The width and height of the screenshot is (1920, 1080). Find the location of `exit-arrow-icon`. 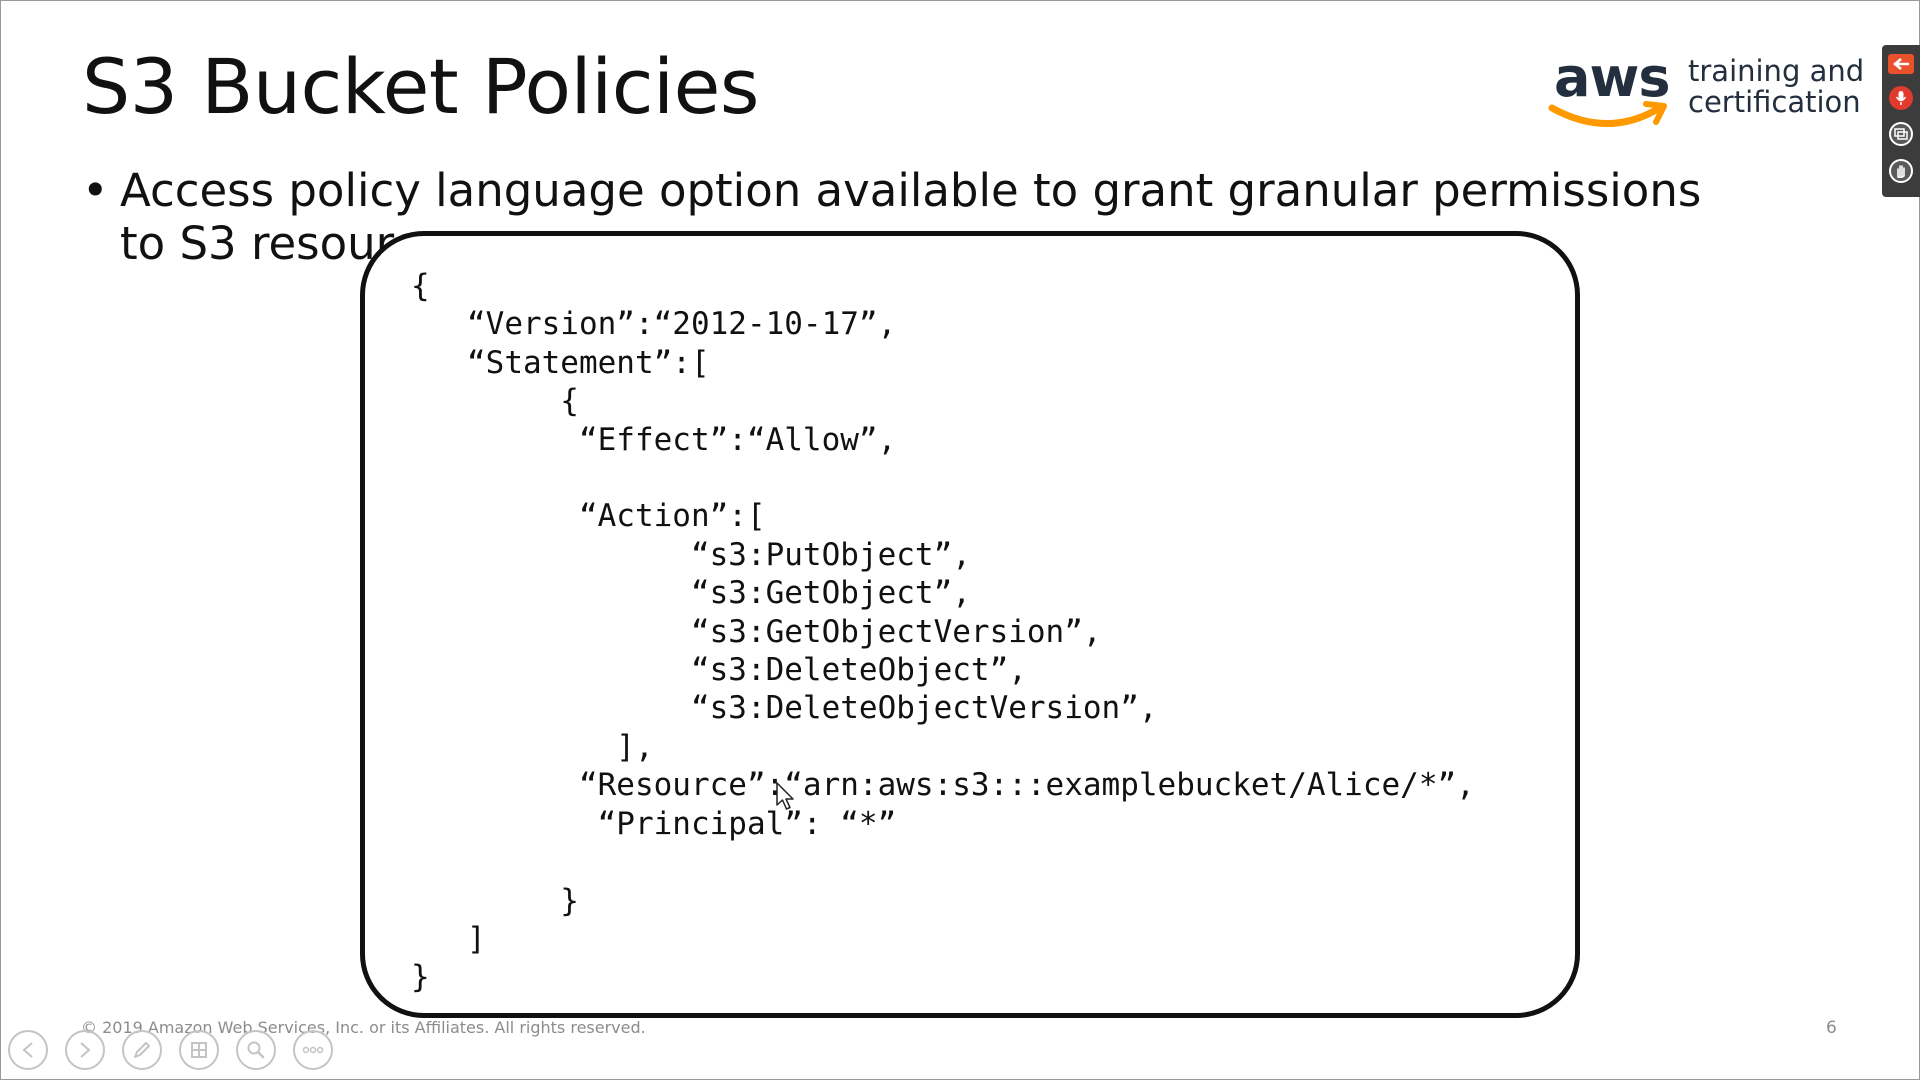

exit-arrow-icon is located at coordinates (1901, 64).